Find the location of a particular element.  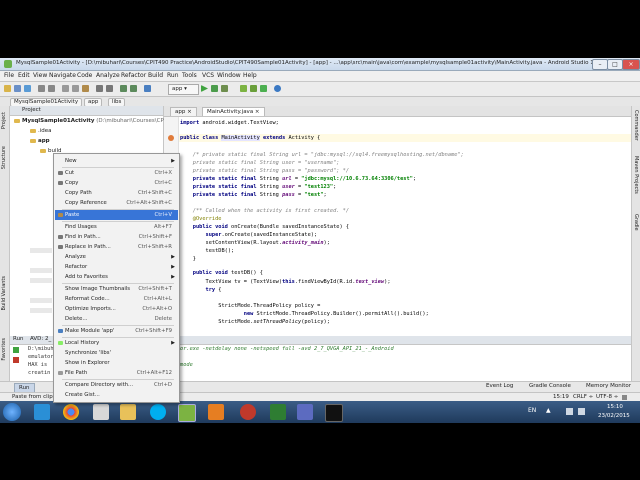

app-icon-green is located at coordinates (278, 412).